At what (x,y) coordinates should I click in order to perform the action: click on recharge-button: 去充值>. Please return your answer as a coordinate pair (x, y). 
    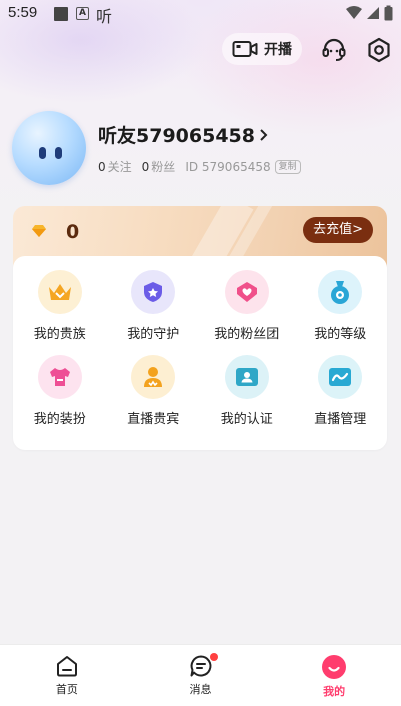
    Looking at the image, I should click on (338, 230).